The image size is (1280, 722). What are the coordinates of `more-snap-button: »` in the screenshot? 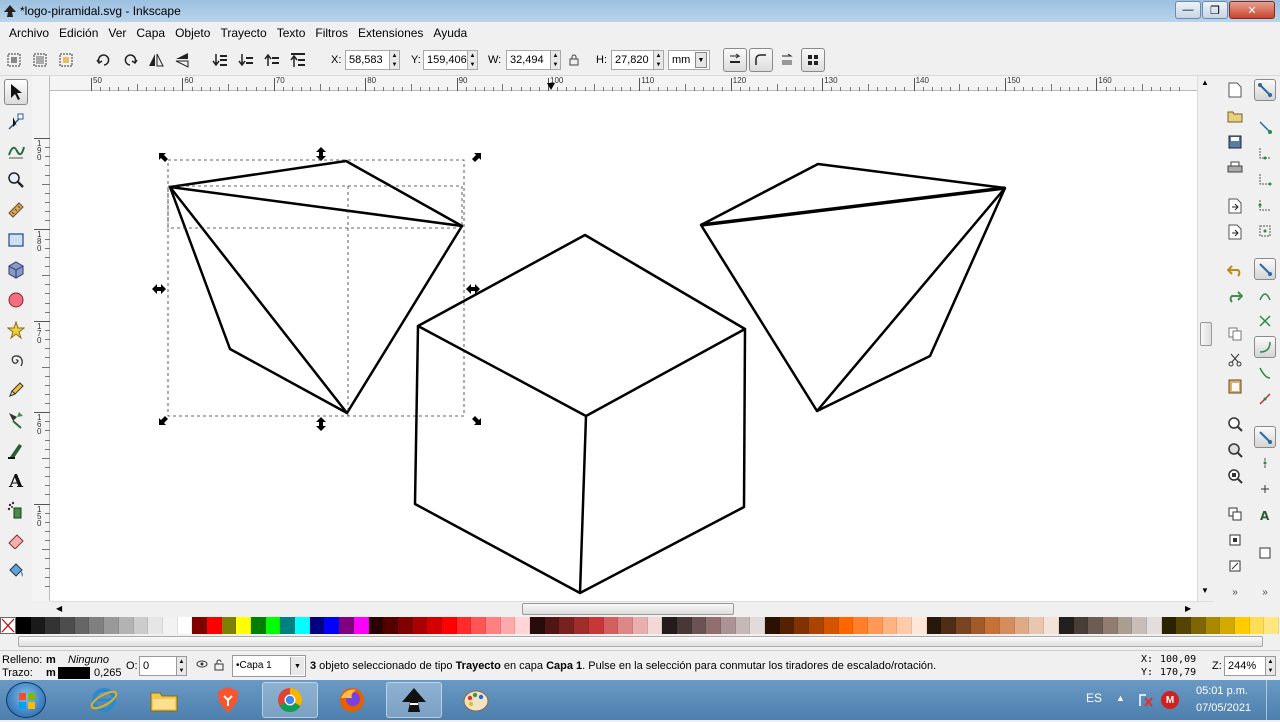 It's located at (1265, 592).